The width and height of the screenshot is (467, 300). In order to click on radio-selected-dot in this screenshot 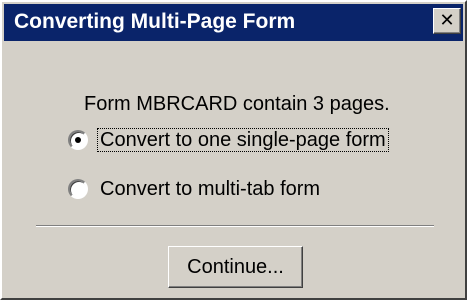, I will do `click(78, 140)`.